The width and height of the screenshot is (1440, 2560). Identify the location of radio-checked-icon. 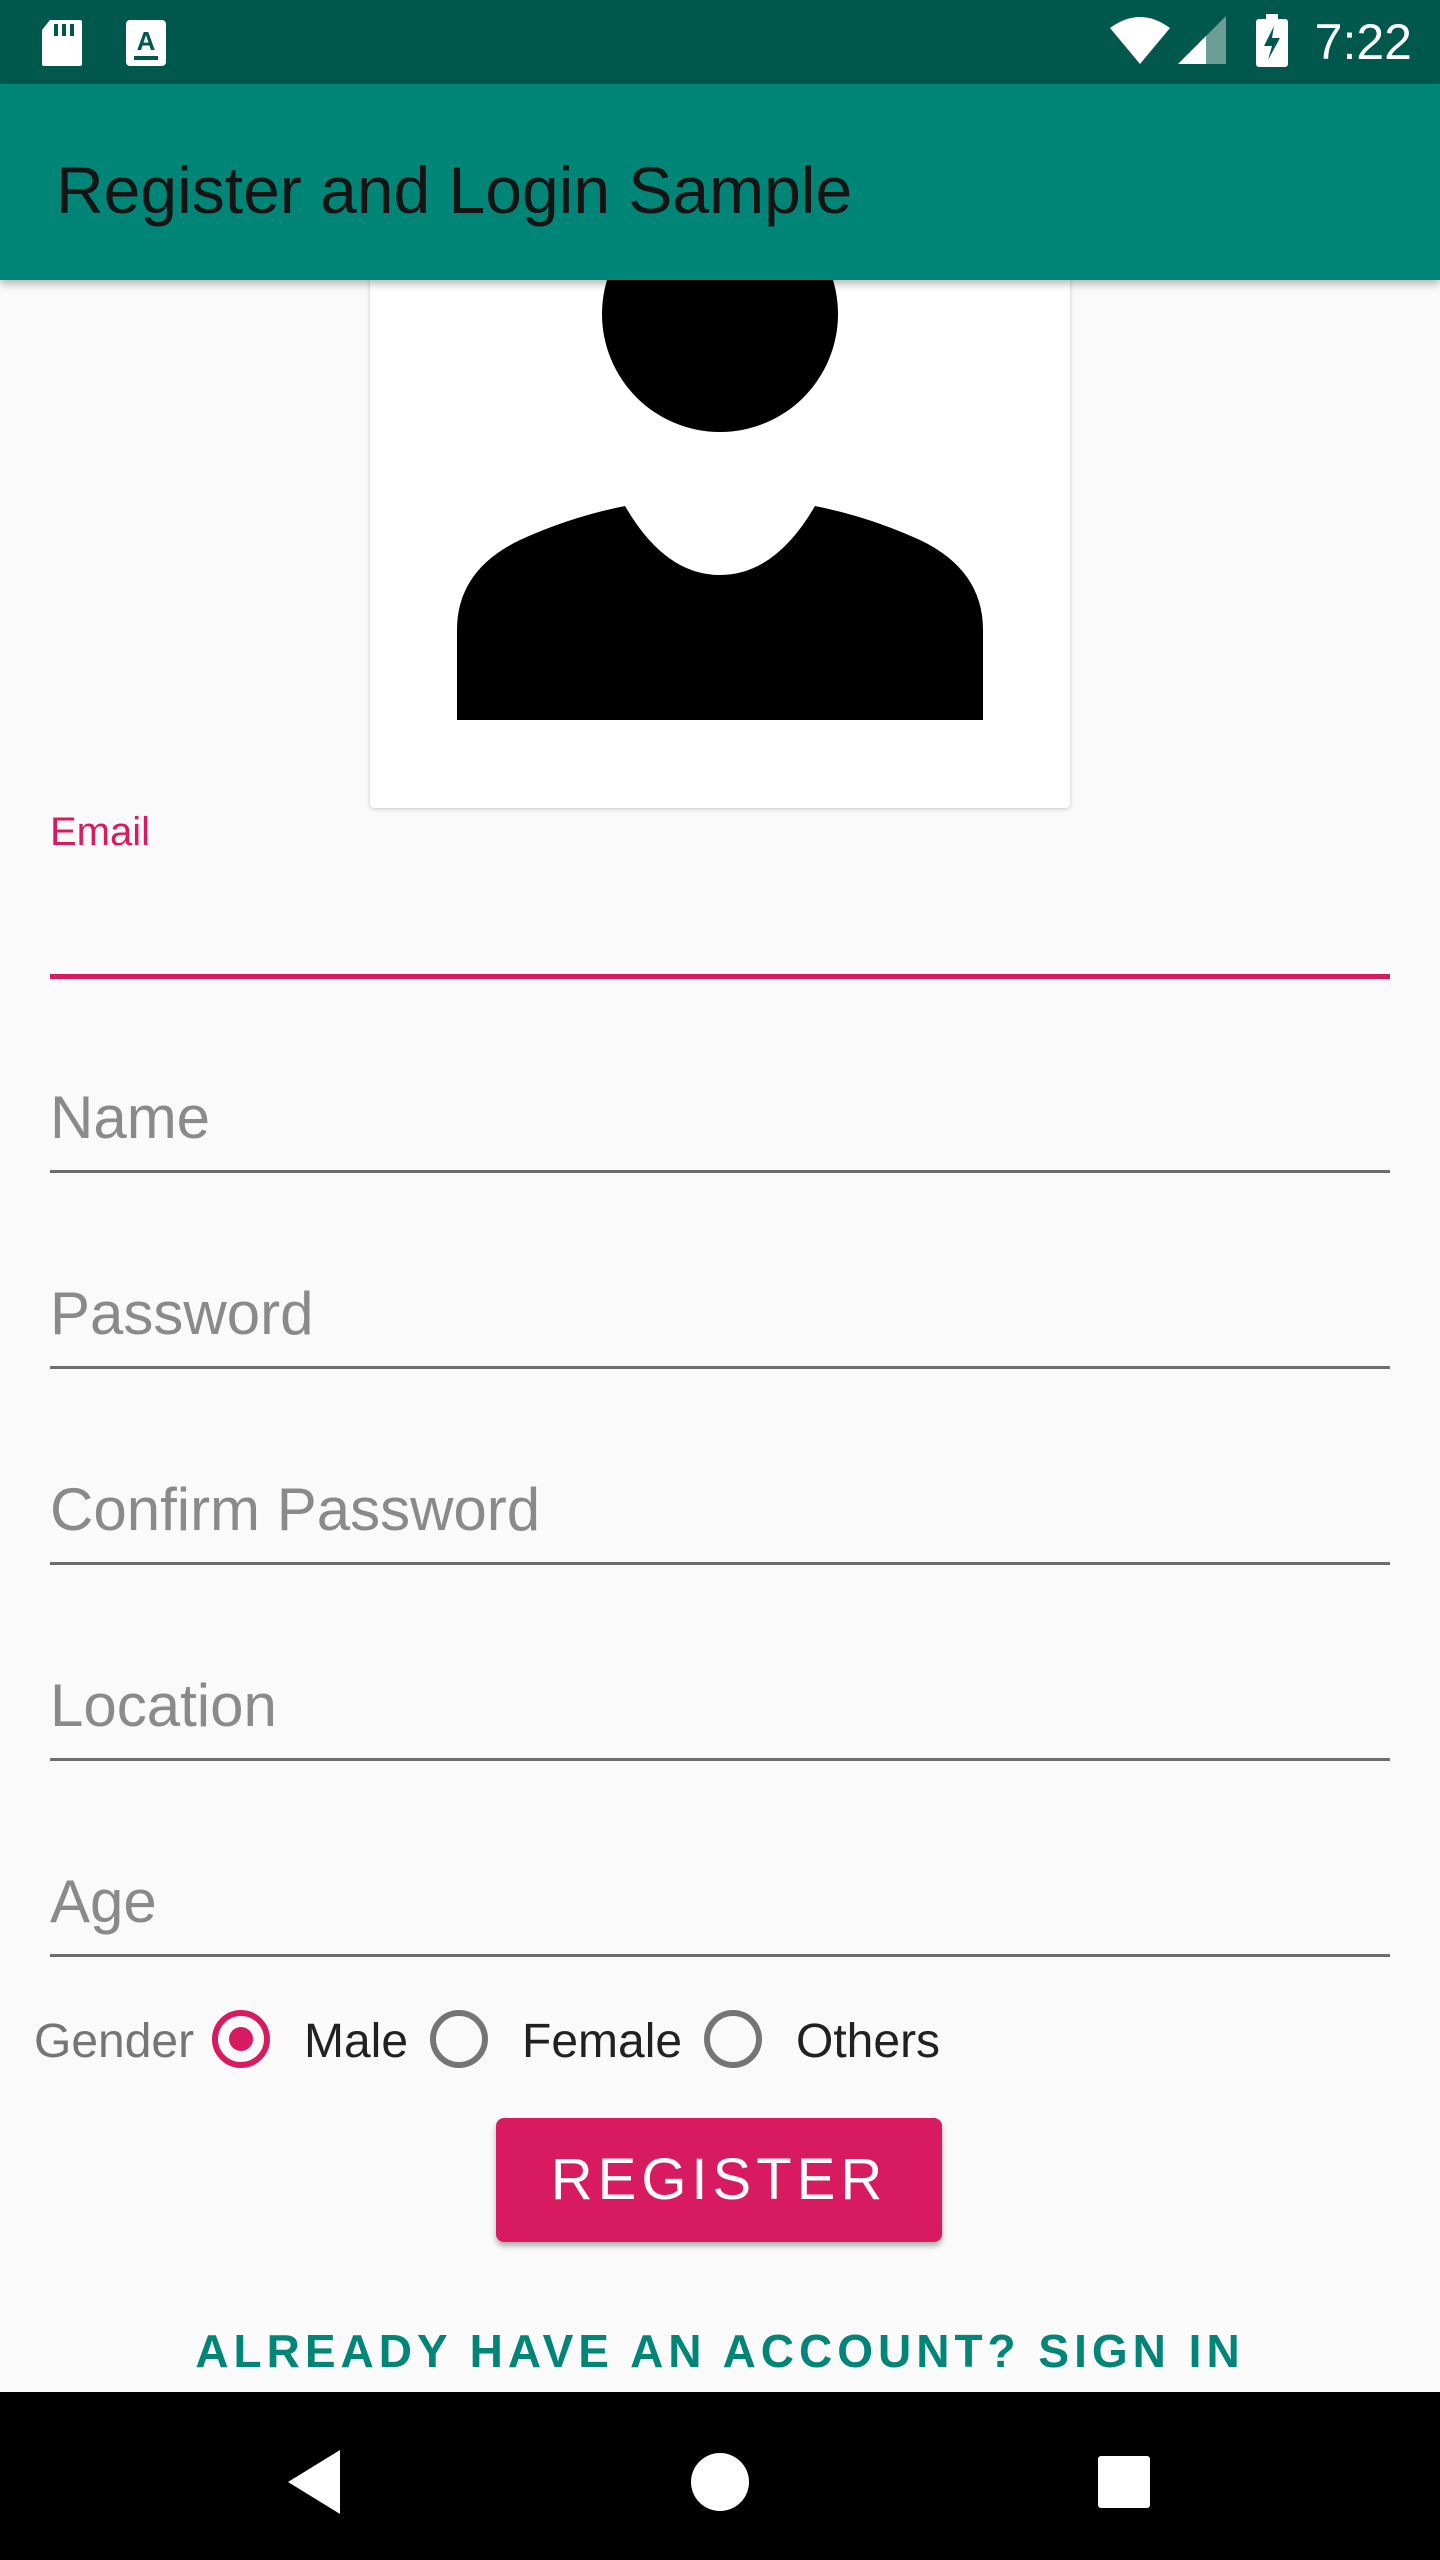
(241, 2039).